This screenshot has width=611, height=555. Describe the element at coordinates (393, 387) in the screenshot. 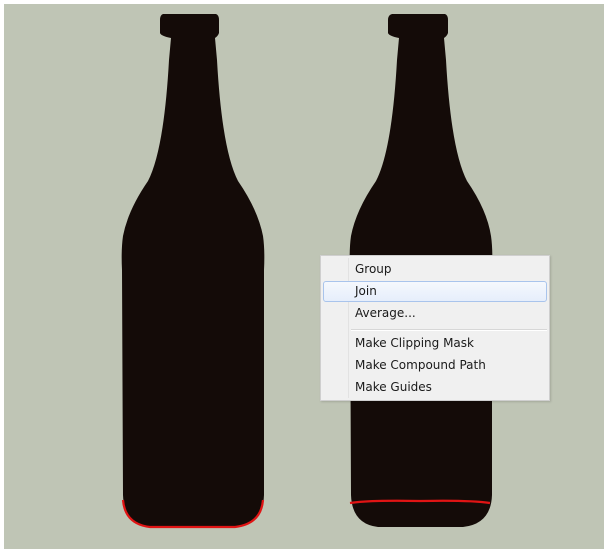

I see `menu-item-make-guides-label: Make Guides` at that location.